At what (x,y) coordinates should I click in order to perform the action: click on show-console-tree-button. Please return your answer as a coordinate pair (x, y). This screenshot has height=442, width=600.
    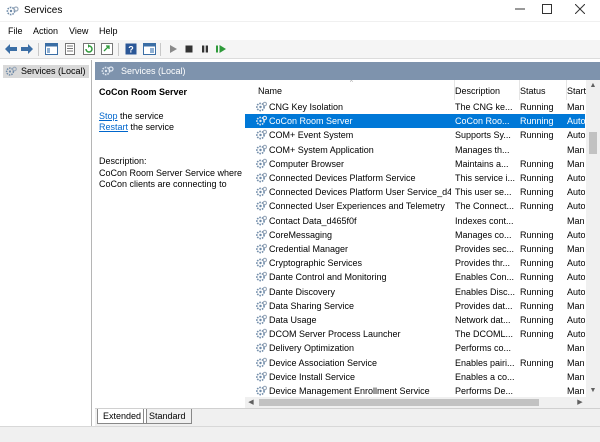
    Looking at the image, I should click on (51, 49).